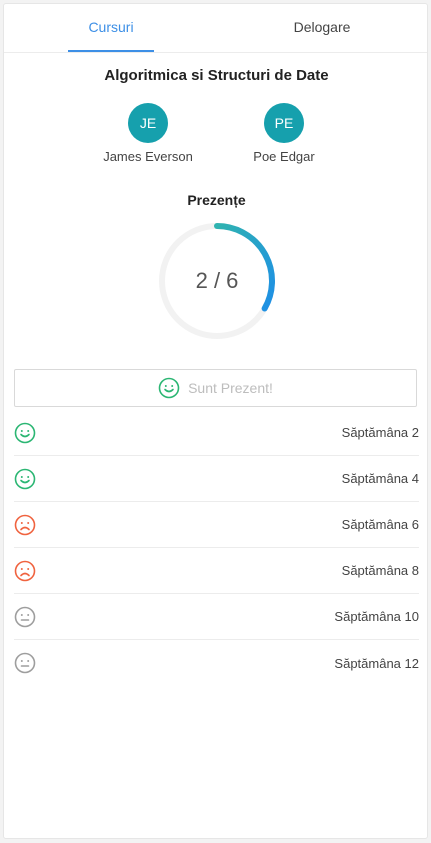  Describe the element at coordinates (376, 663) in the screenshot. I see `week-label: Săptămâna 12` at that location.